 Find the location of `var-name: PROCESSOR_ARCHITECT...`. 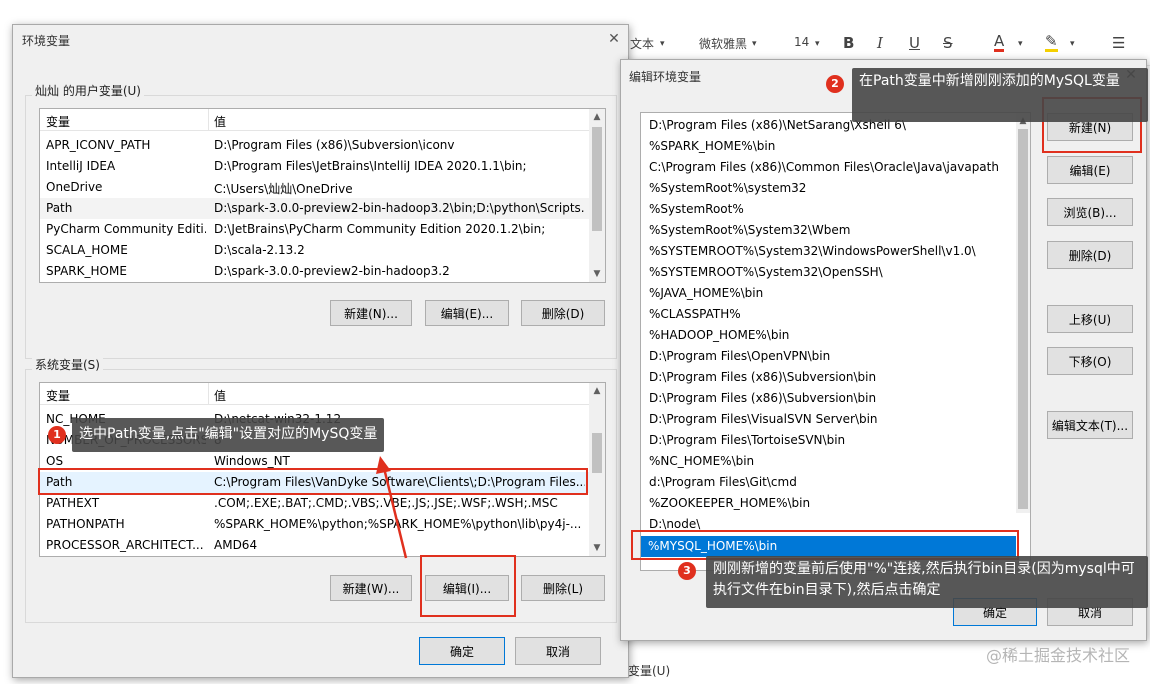

var-name: PROCESSOR_ARCHITECT... is located at coordinates (125, 545).